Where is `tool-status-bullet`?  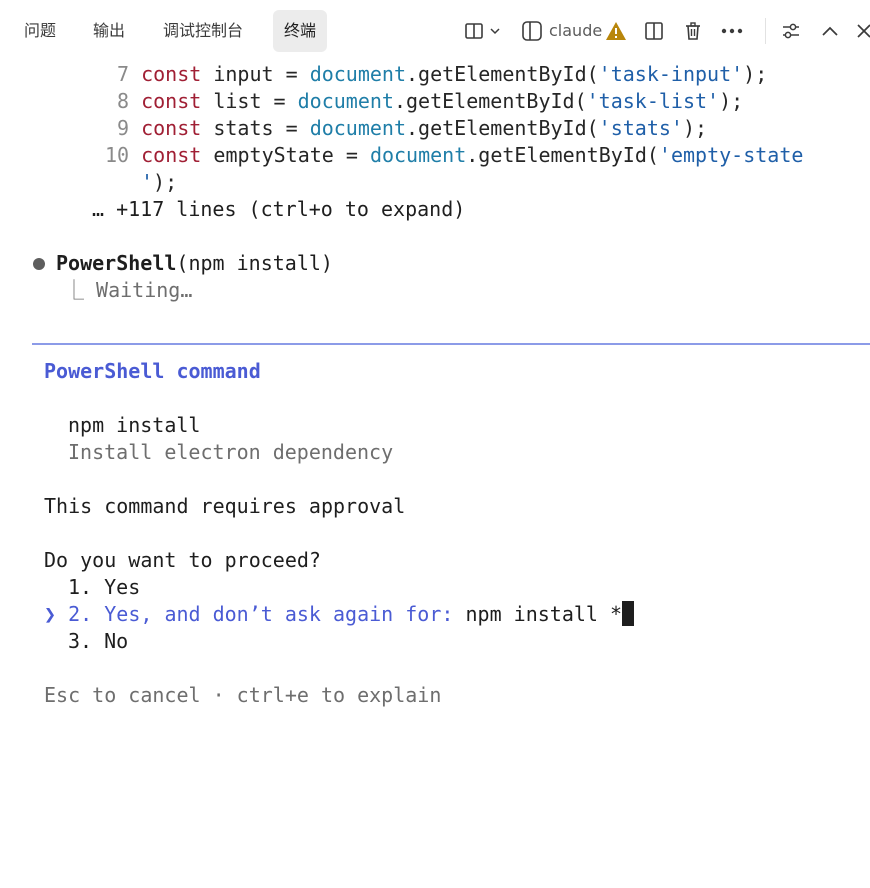
tool-status-bullet is located at coordinates (39, 264).